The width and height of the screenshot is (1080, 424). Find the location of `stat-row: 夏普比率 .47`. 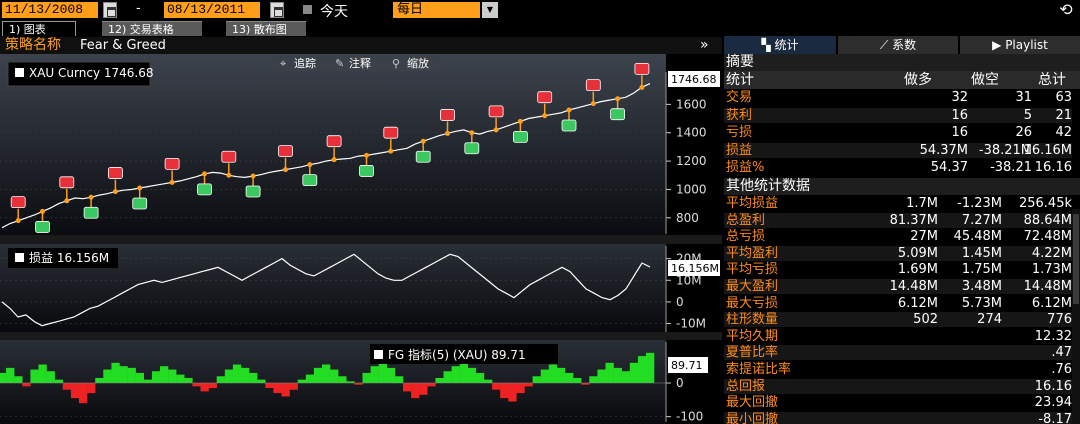

stat-row: 夏普比率 .47 is located at coordinates (898, 353).